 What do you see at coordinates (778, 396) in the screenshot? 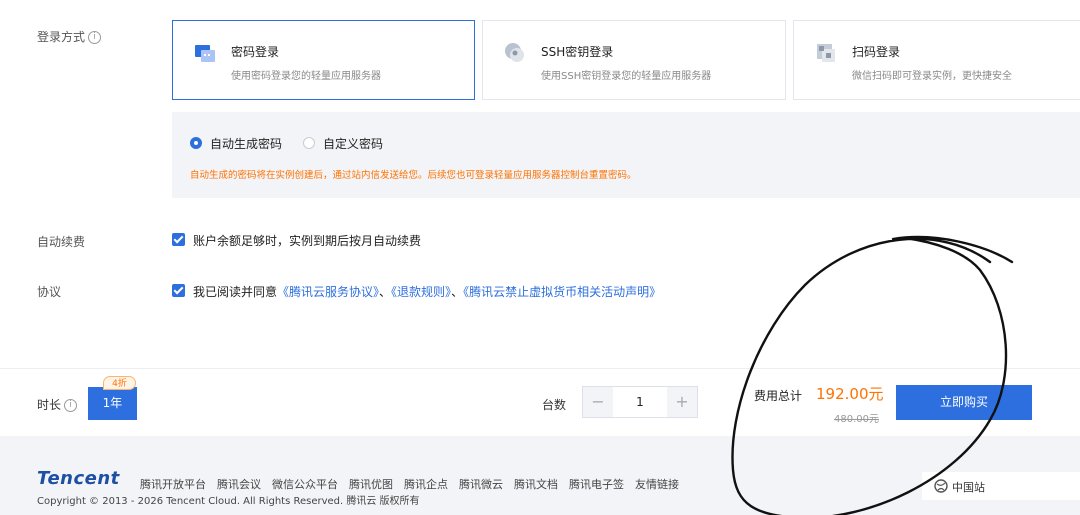
I see `total-label: 费用总计` at bounding box center [778, 396].